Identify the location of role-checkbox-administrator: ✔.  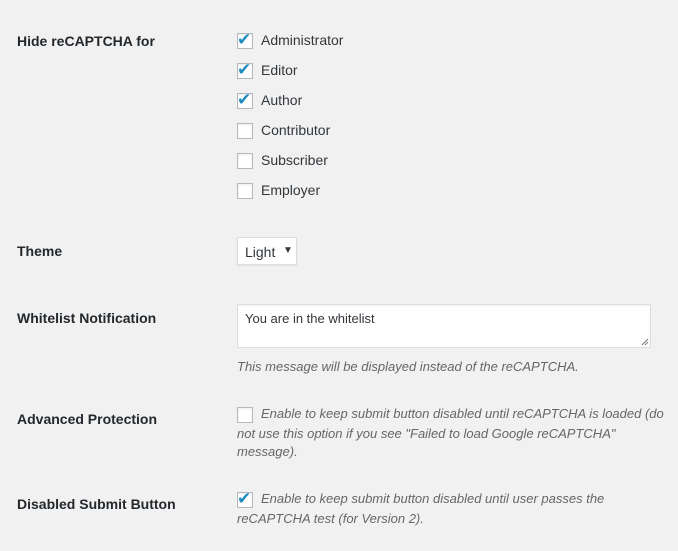
(245, 39).